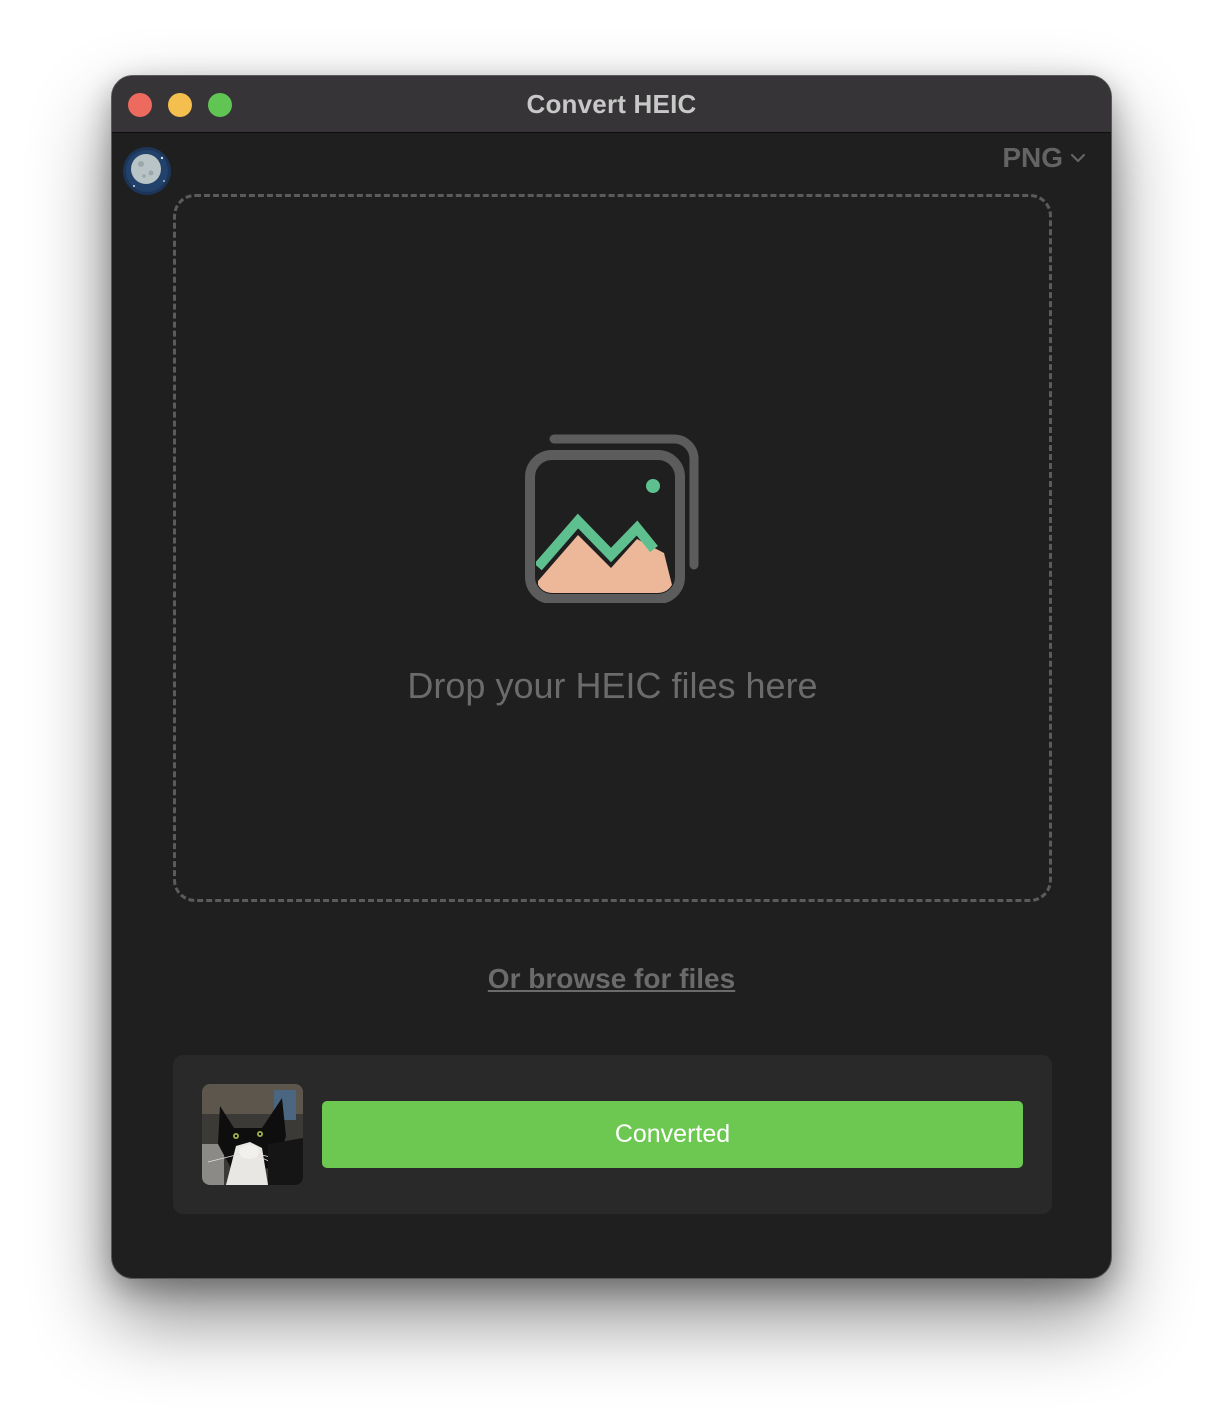 Image resolution: width=1224 pixels, height=1428 pixels. Describe the element at coordinates (1032, 157) in the screenshot. I see `format-value: PNG` at that location.